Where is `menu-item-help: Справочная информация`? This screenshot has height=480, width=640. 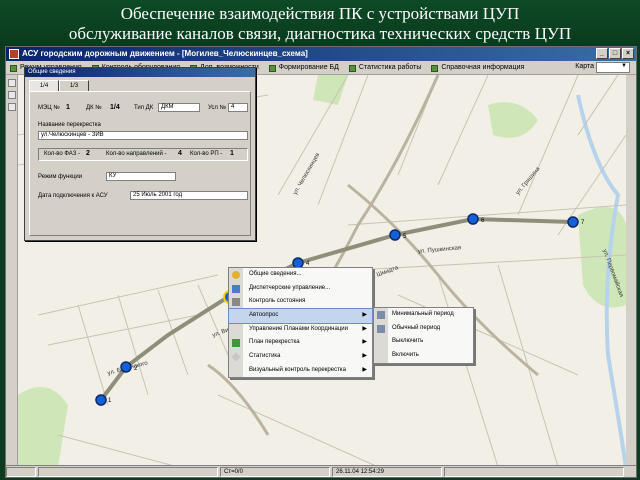
menu-item-help: Справочная информация is located at coordinates (478, 68).